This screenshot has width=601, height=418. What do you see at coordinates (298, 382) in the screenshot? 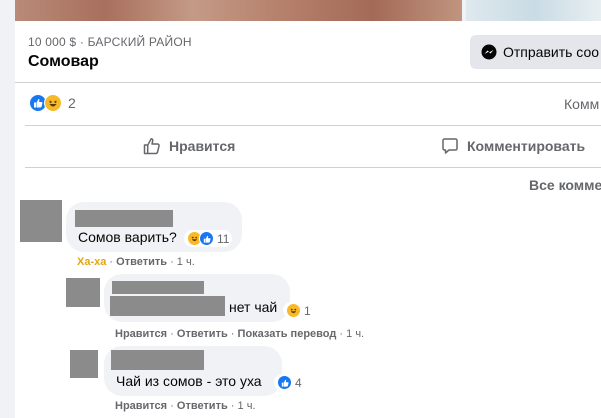
I see `comment-reaction-count: 4` at bounding box center [298, 382].